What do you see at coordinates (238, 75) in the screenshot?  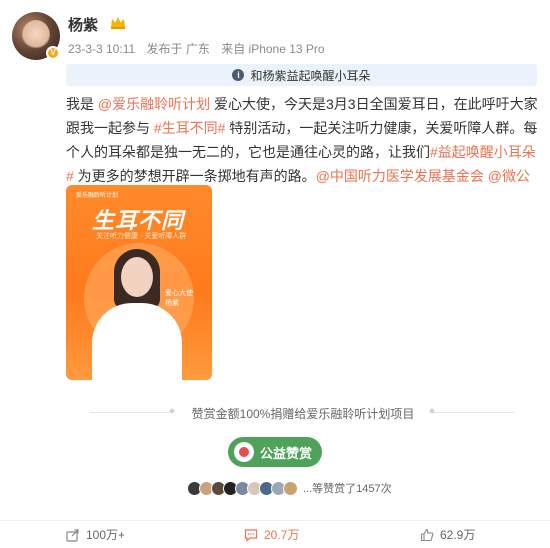 I see `info-icon: i` at bounding box center [238, 75].